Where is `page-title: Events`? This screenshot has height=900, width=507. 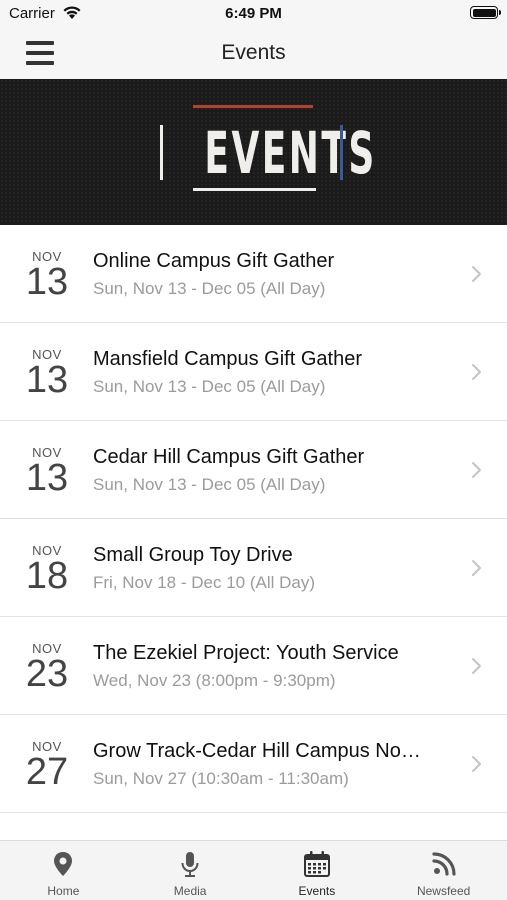
page-title: Events is located at coordinates (253, 52).